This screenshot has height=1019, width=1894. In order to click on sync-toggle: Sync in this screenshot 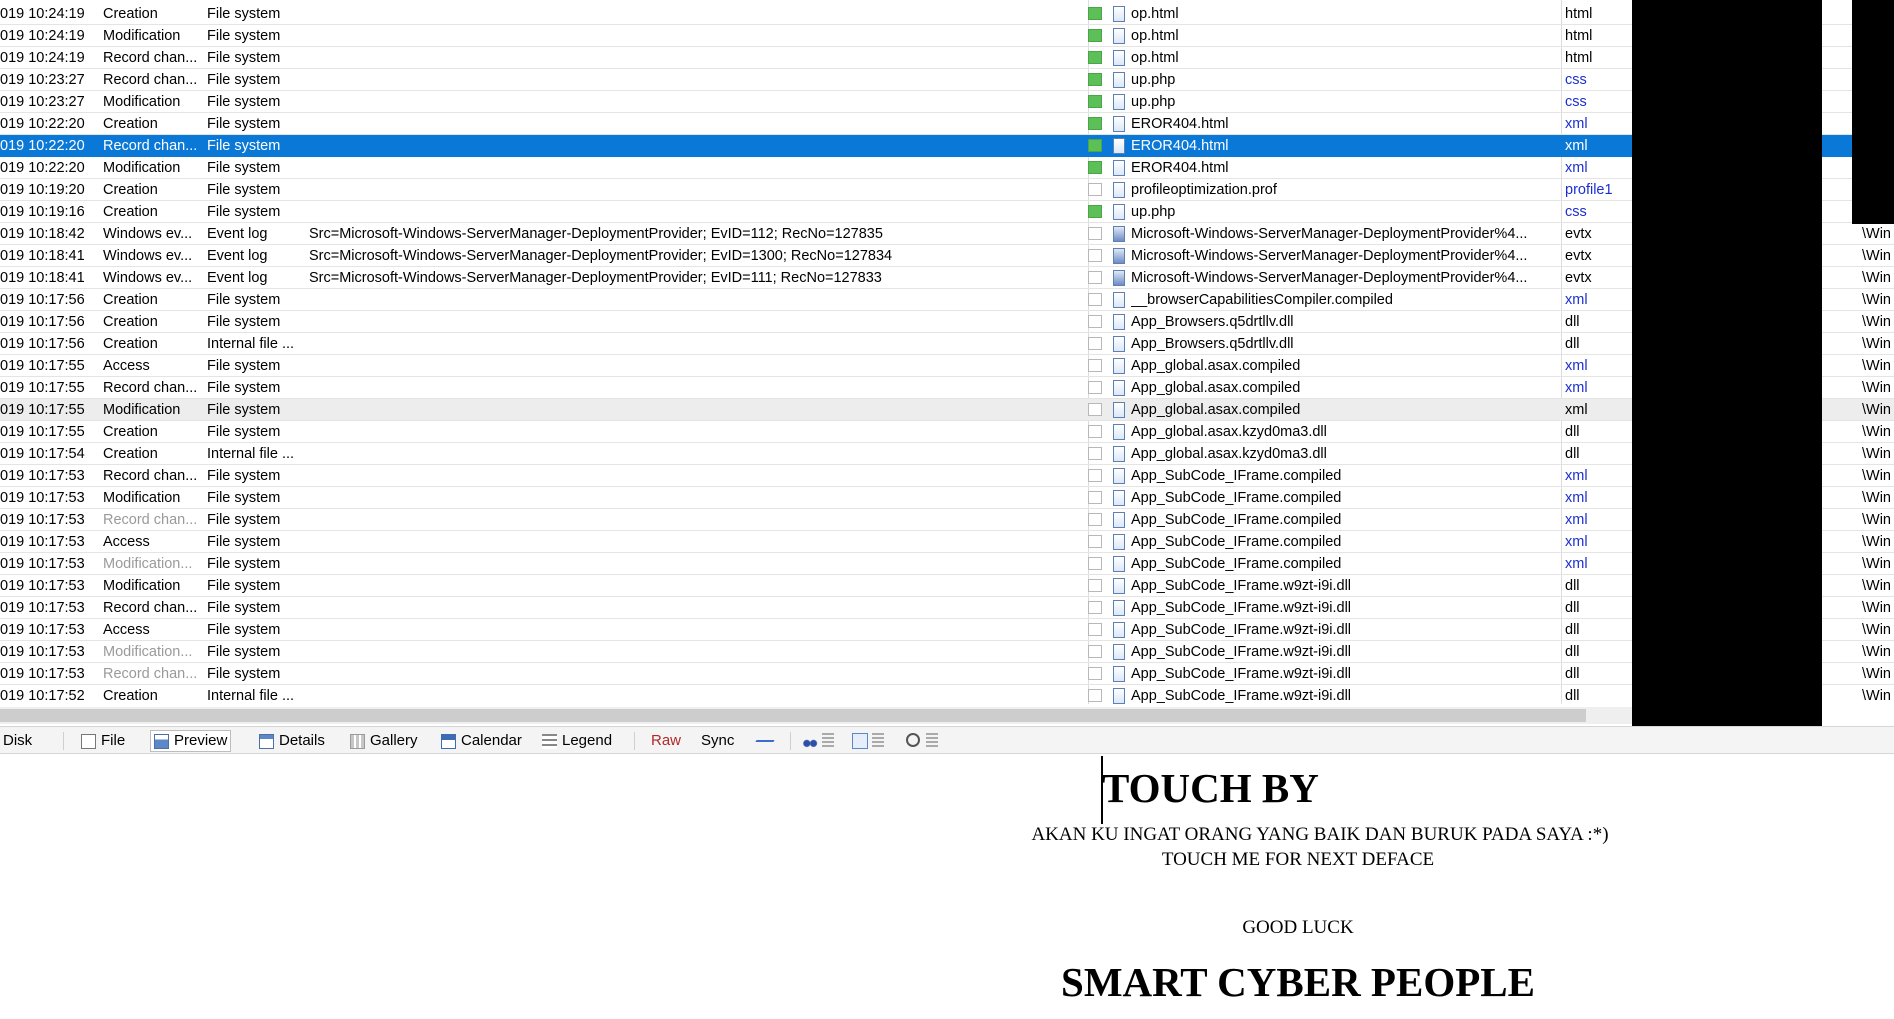, I will do `click(717, 741)`.